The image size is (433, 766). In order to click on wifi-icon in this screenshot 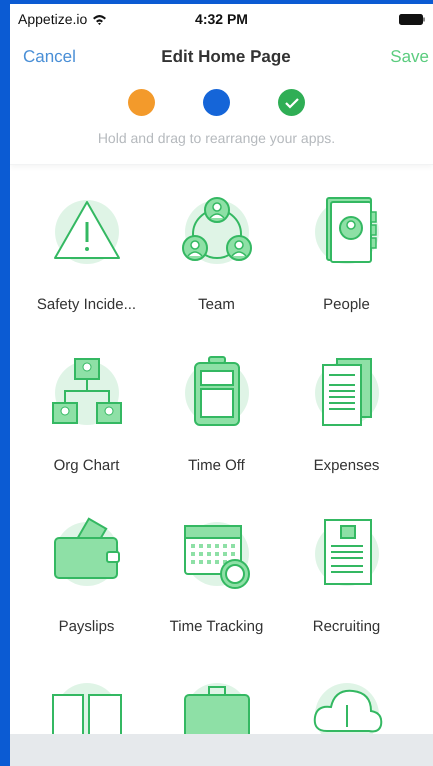, I will do `click(100, 19)`.